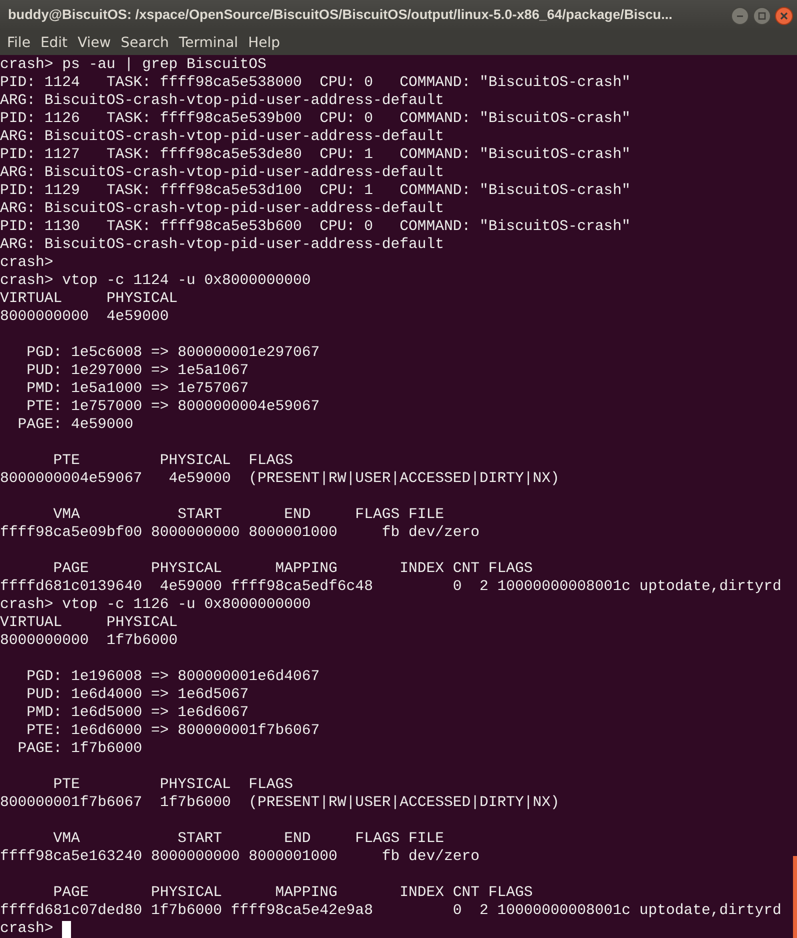 The image size is (797, 938). What do you see at coordinates (173, 353) in the screenshot?
I see `terminal-line: PGD: 1e5c6008 => 800000001e297067` at bounding box center [173, 353].